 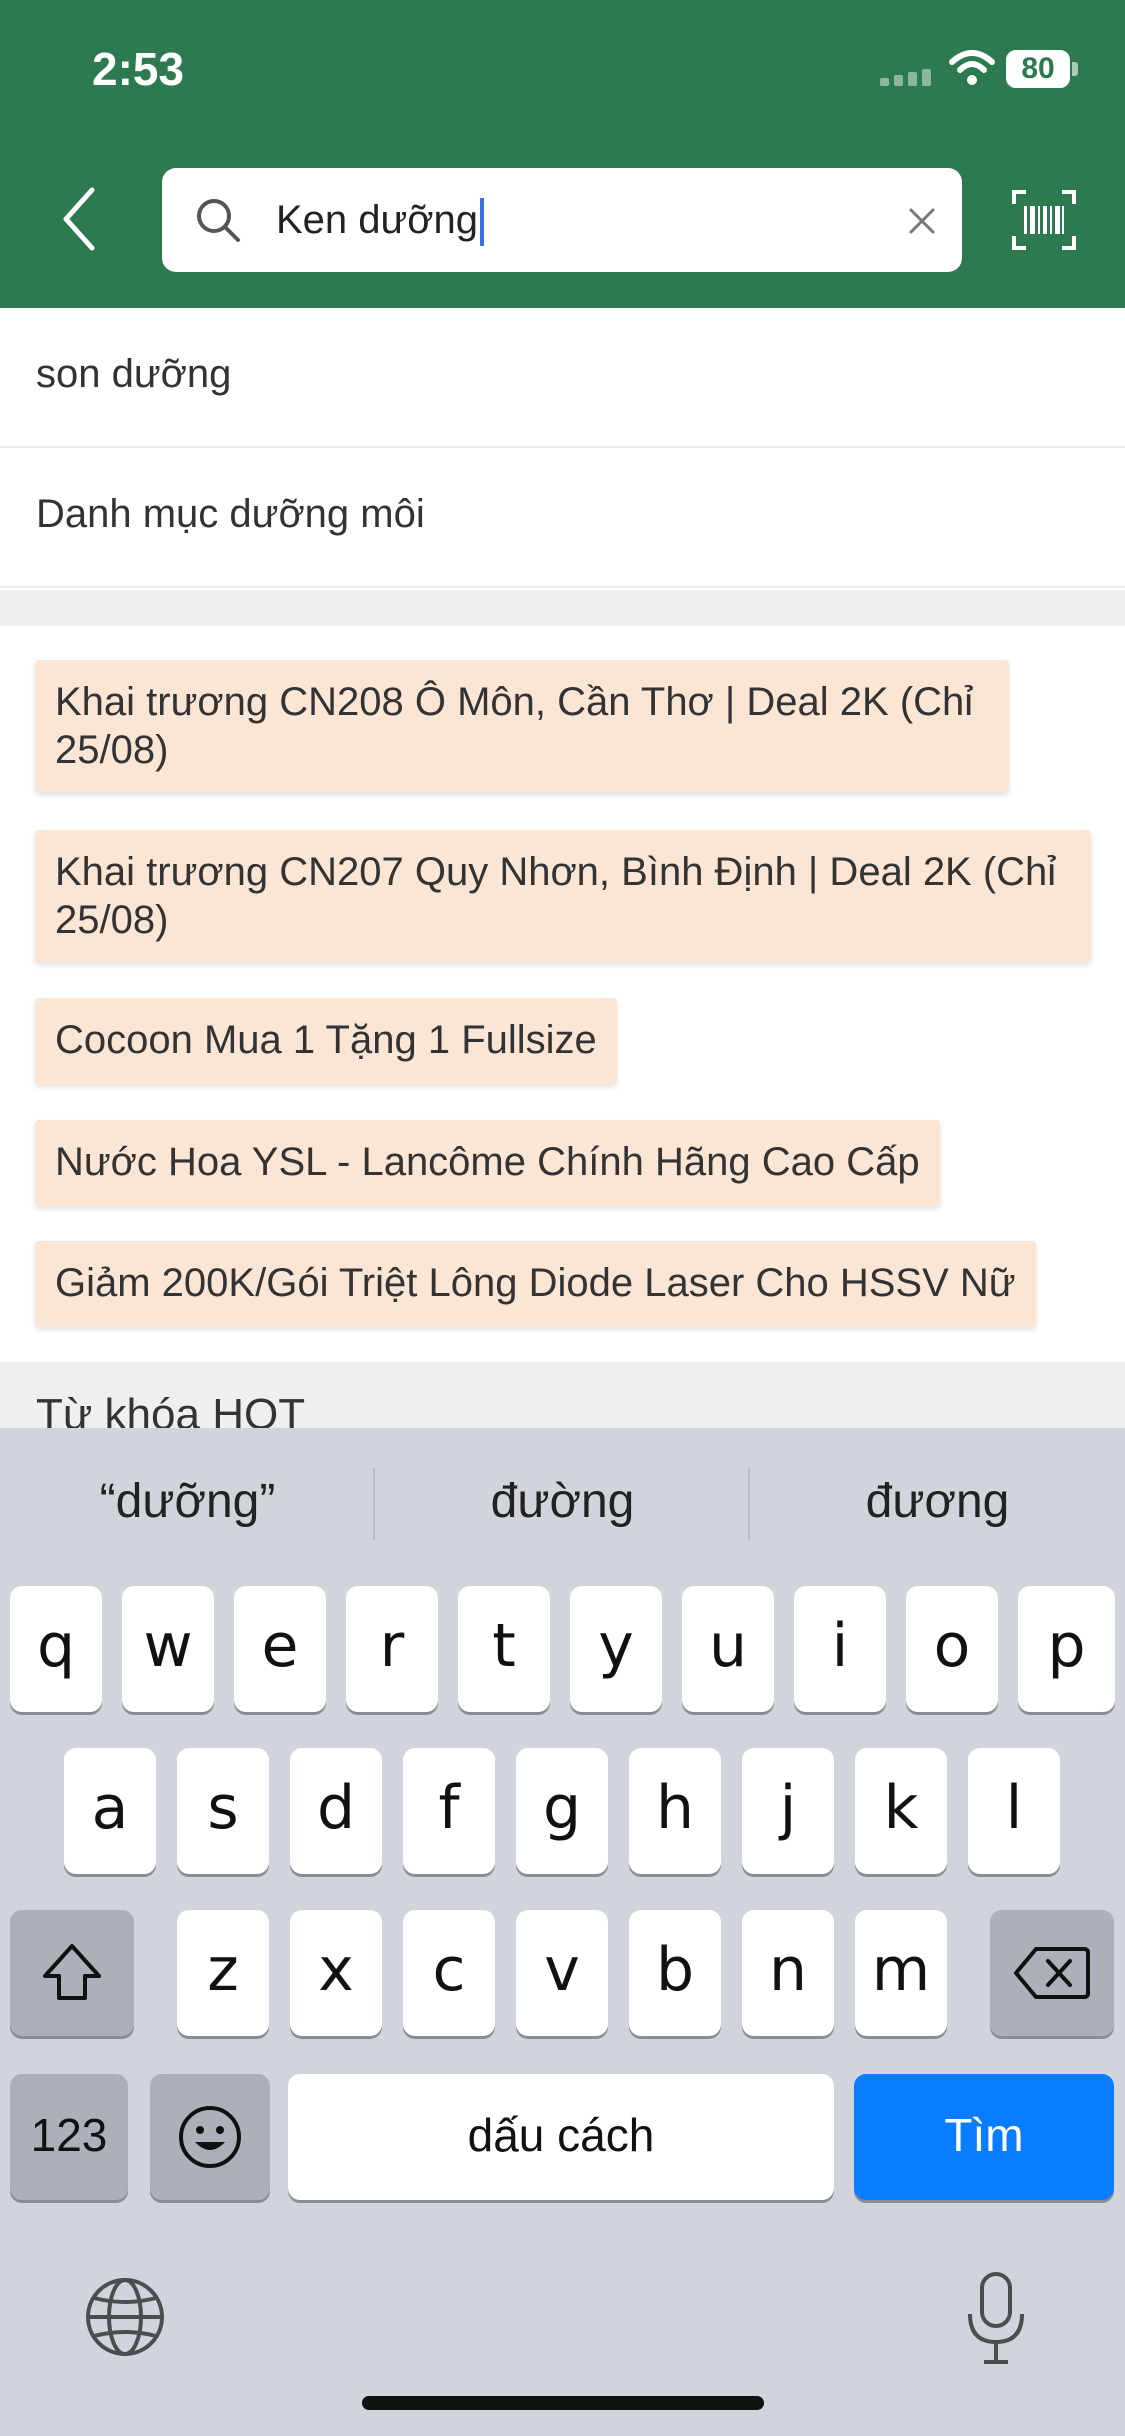 I want to click on app-header: 2:53 80 Ken dưỡng, so click(x=562, y=154).